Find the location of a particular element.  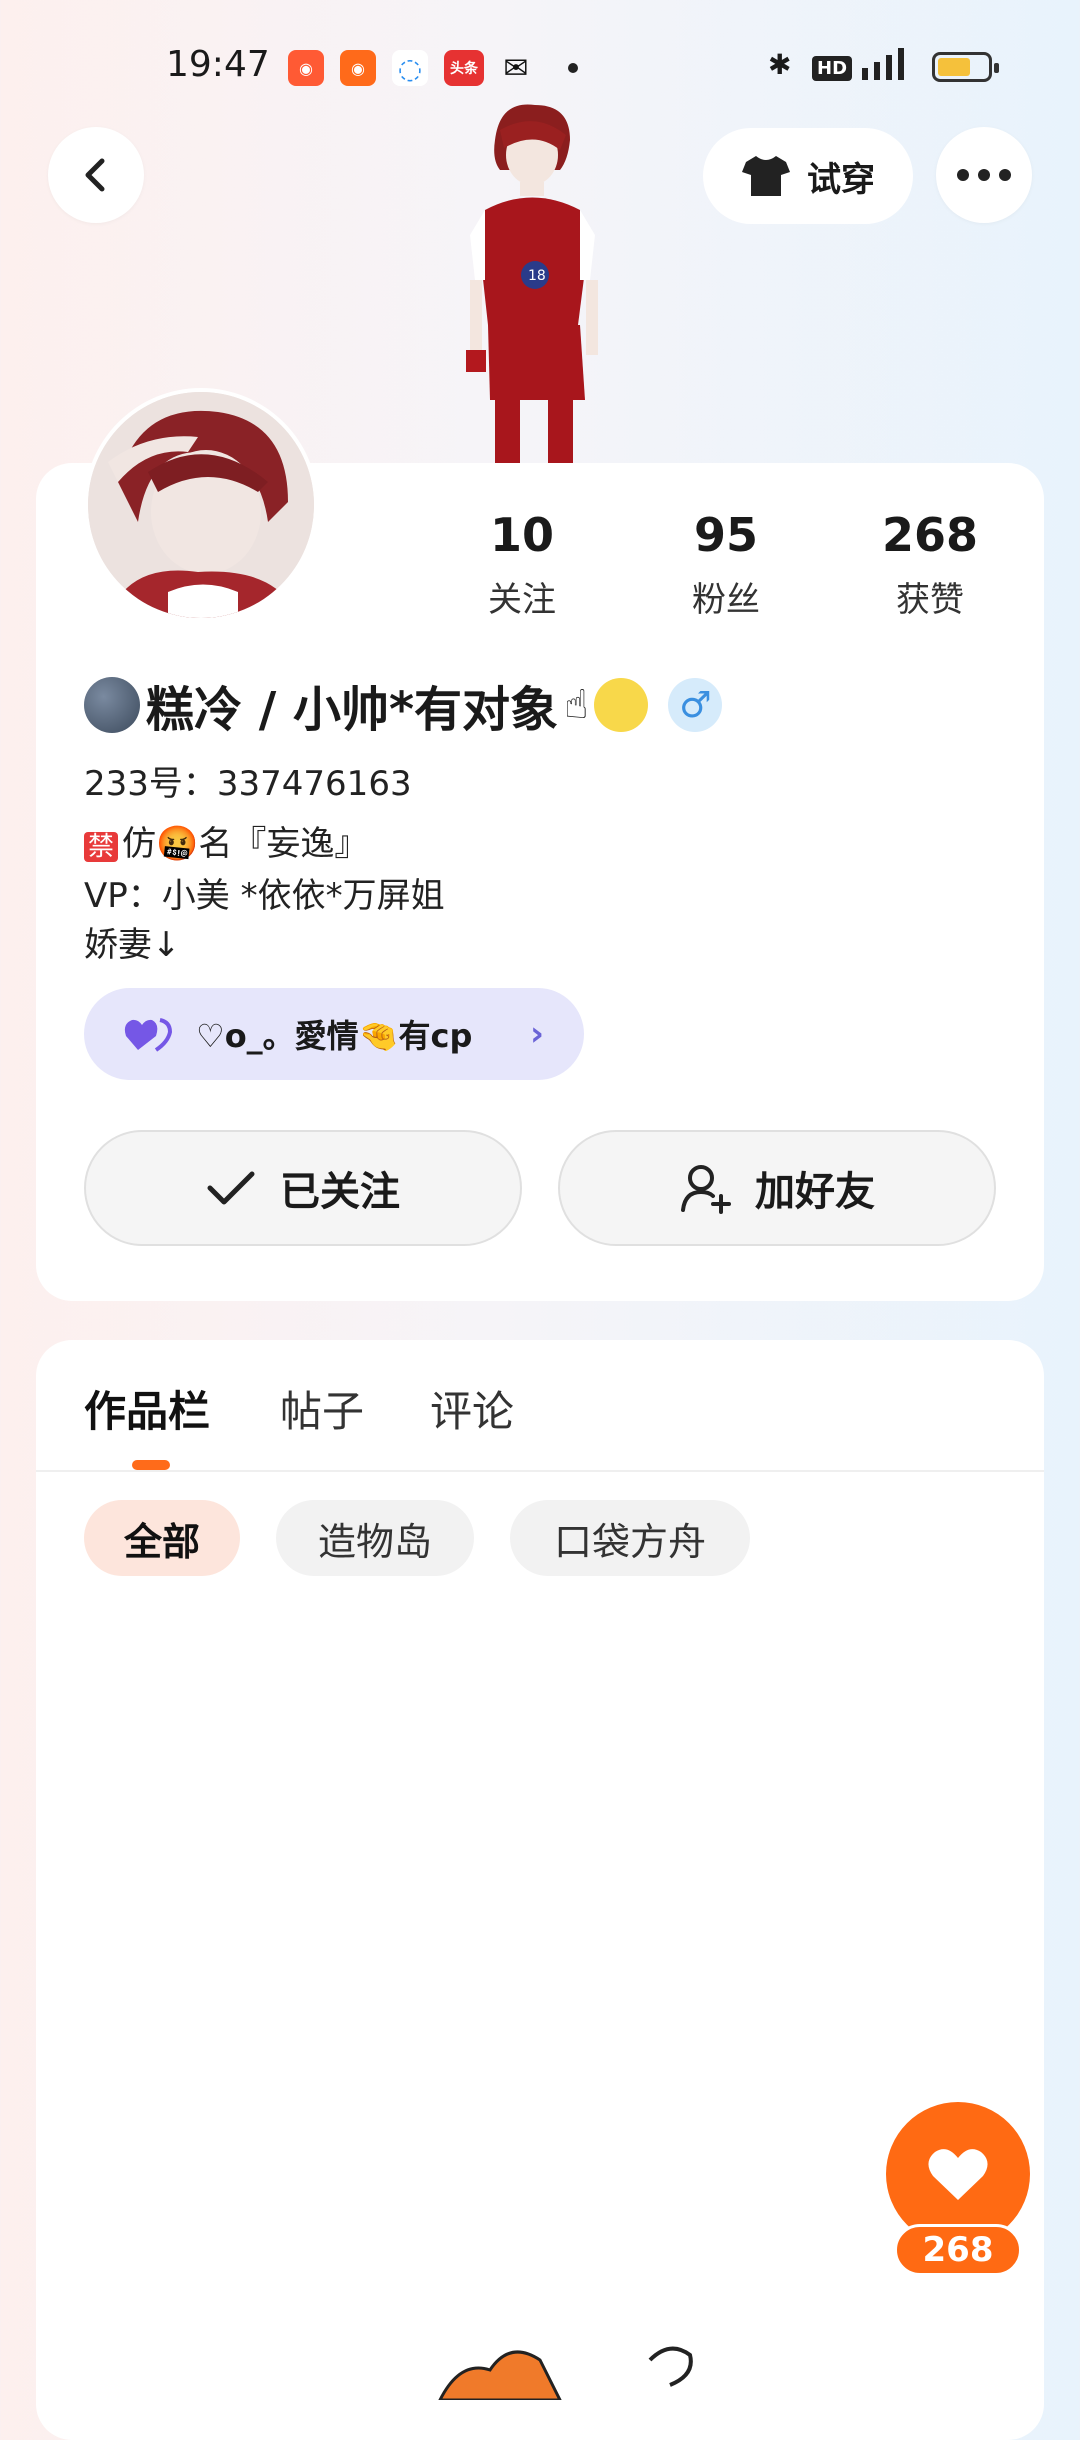

divider is located at coordinates (540, 1471).